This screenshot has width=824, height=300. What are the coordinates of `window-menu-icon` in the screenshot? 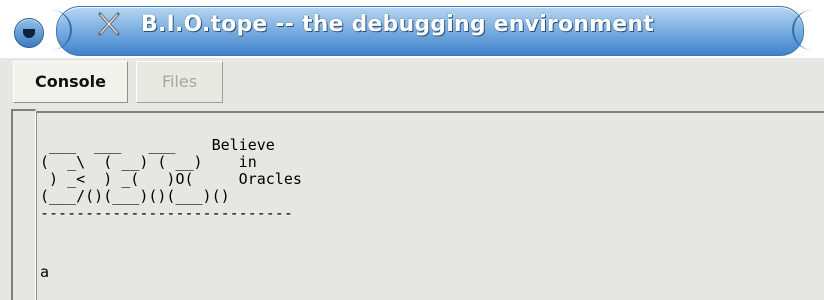 It's located at (29, 33).